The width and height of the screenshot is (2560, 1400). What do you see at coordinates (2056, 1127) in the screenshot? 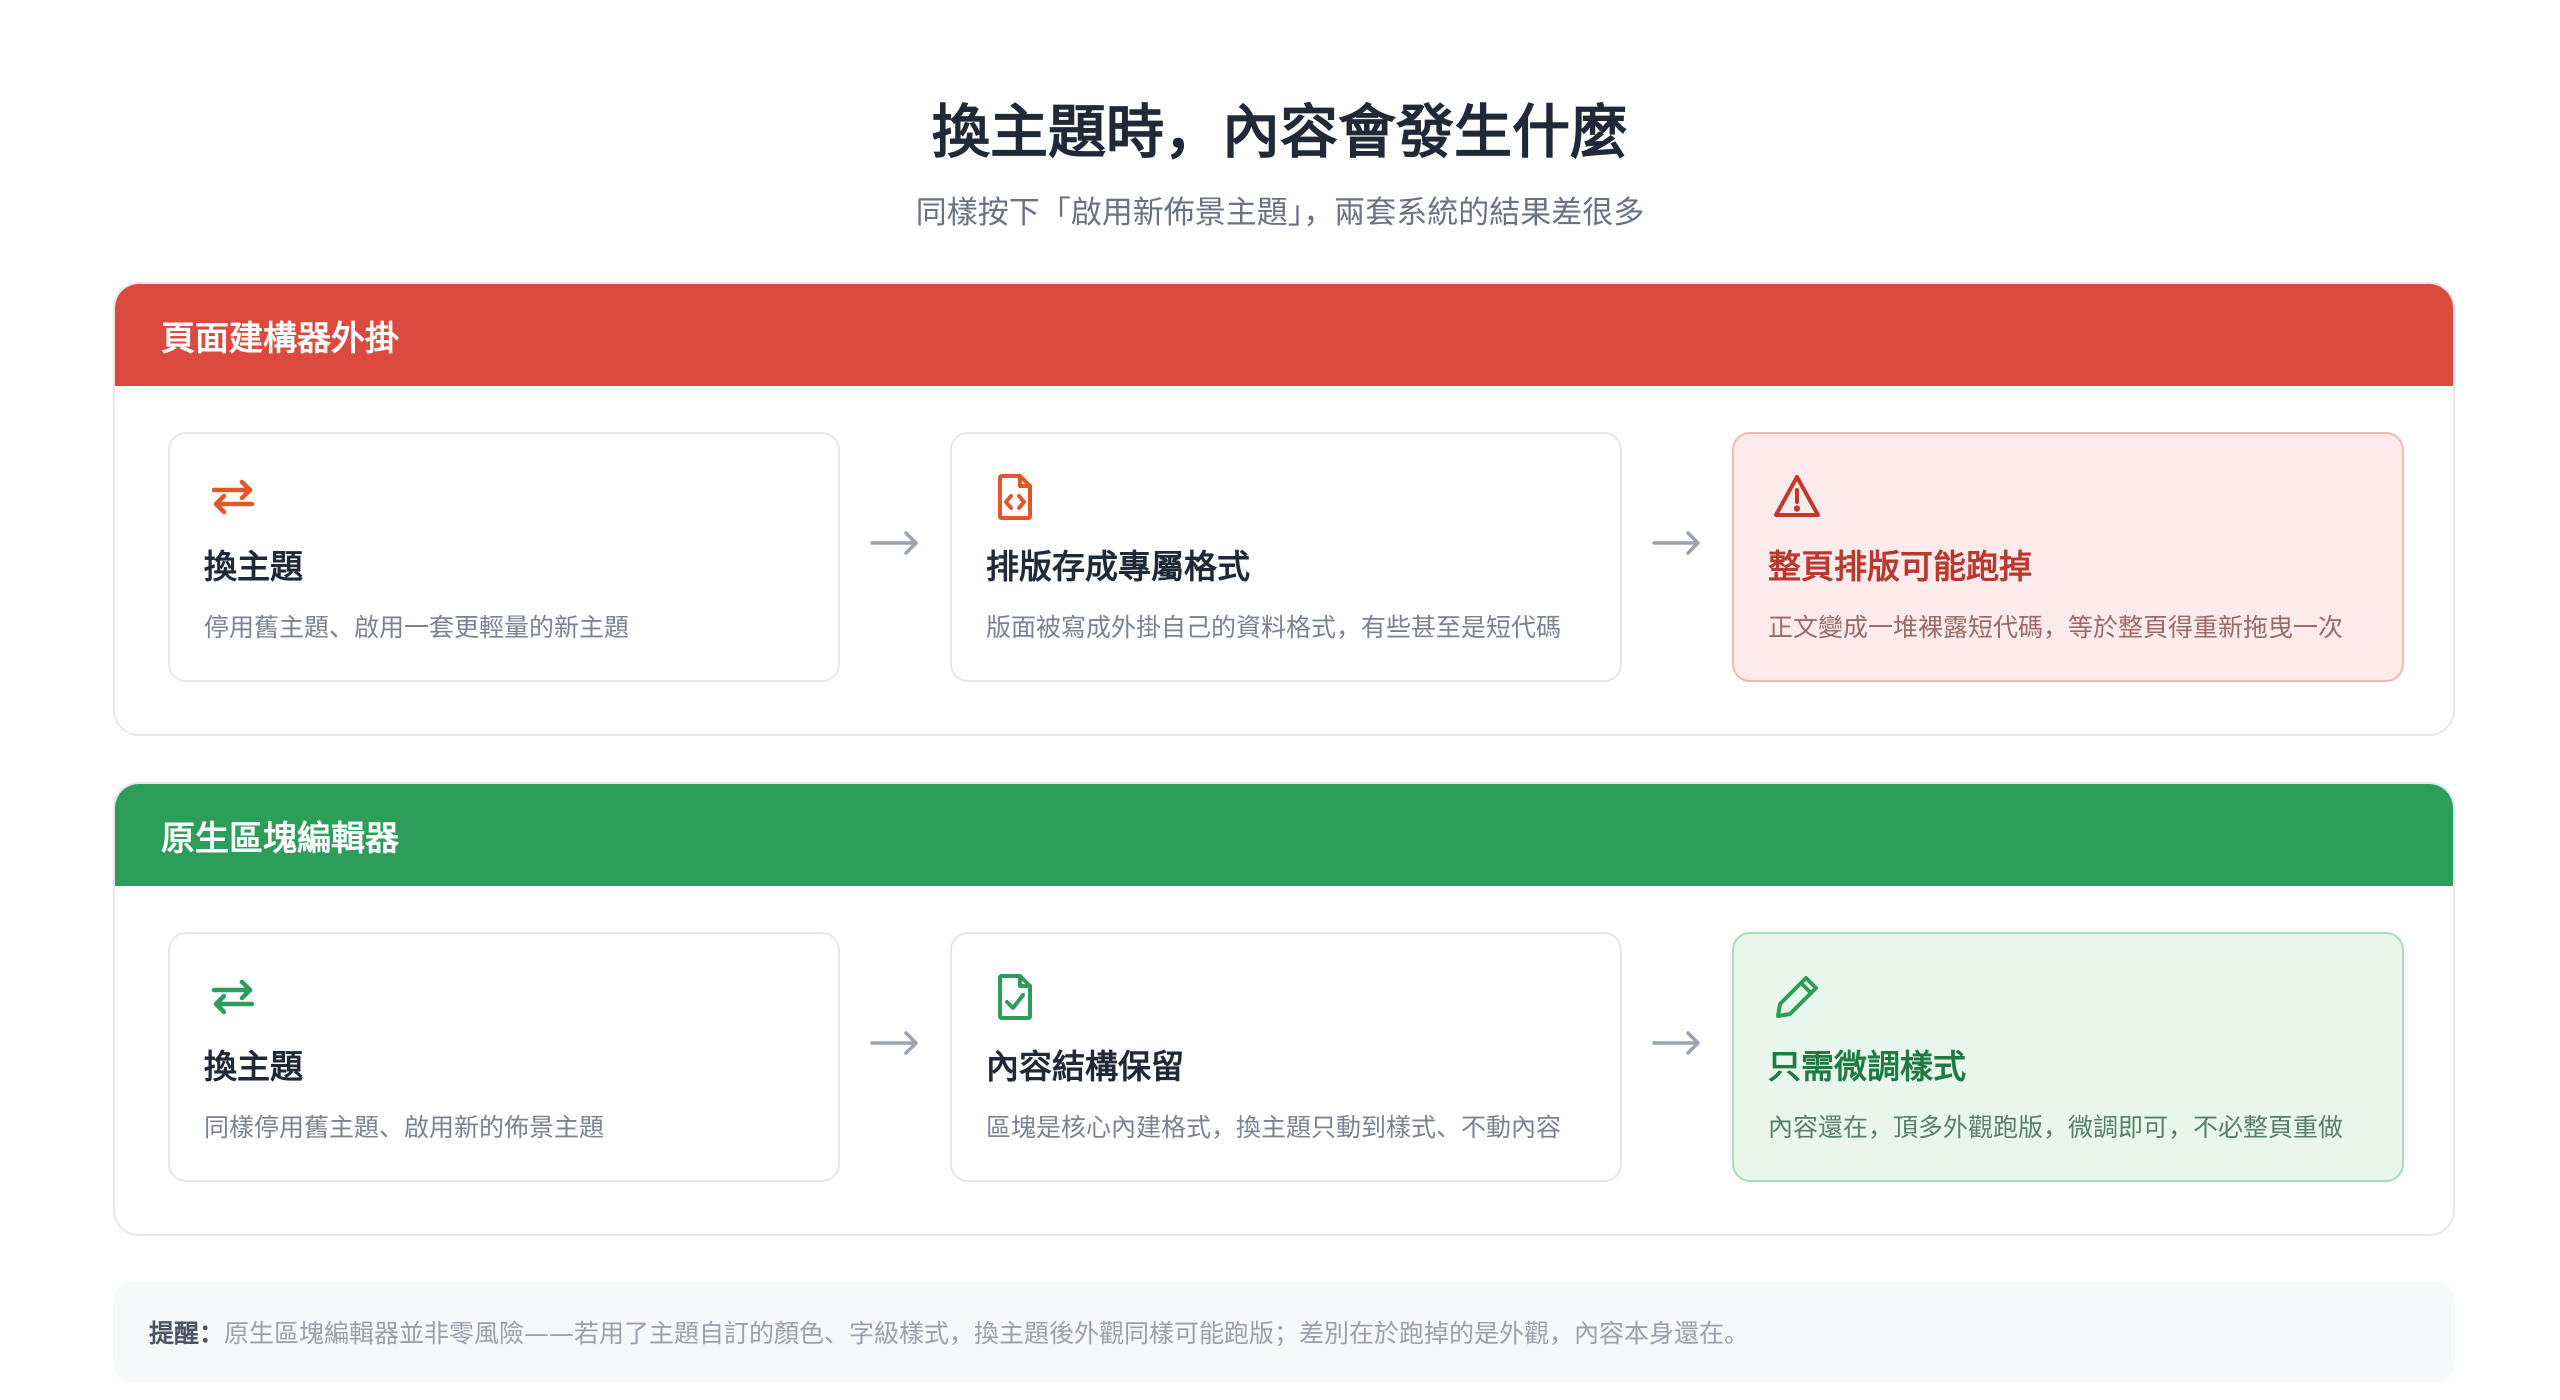
I see `card-description: 內容還在，頂多外觀跑版，微調即可，不必整頁重做` at bounding box center [2056, 1127].